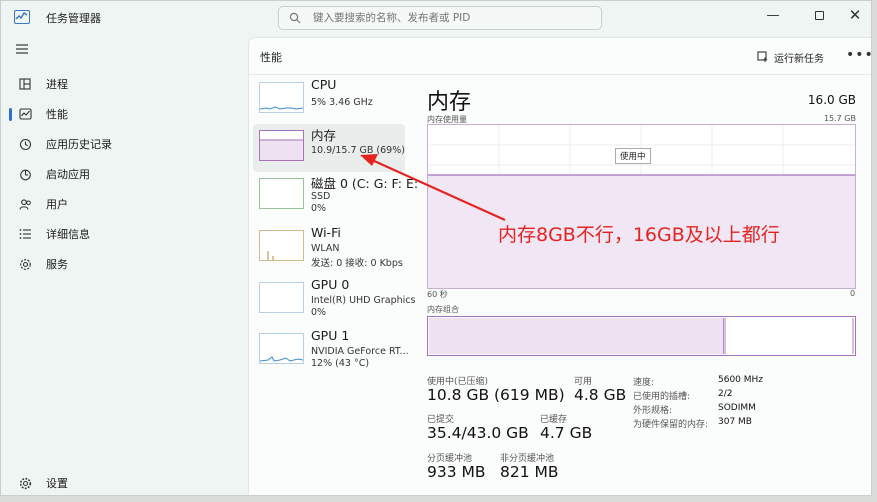 This screenshot has width=877, height=502. What do you see at coordinates (735, 422) in the screenshot?
I see `hardware-reserved-value: 307 MB` at bounding box center [735, 422].